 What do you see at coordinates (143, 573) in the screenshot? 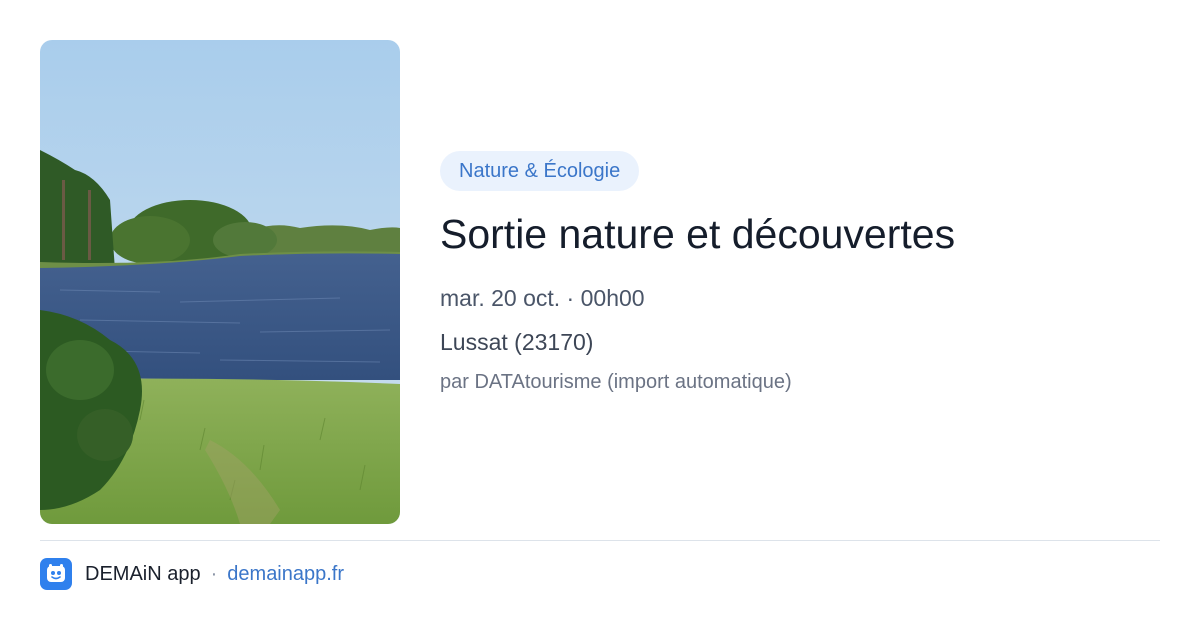
I see `app-name: DEMAiN app` at bounding box center [143, 573].